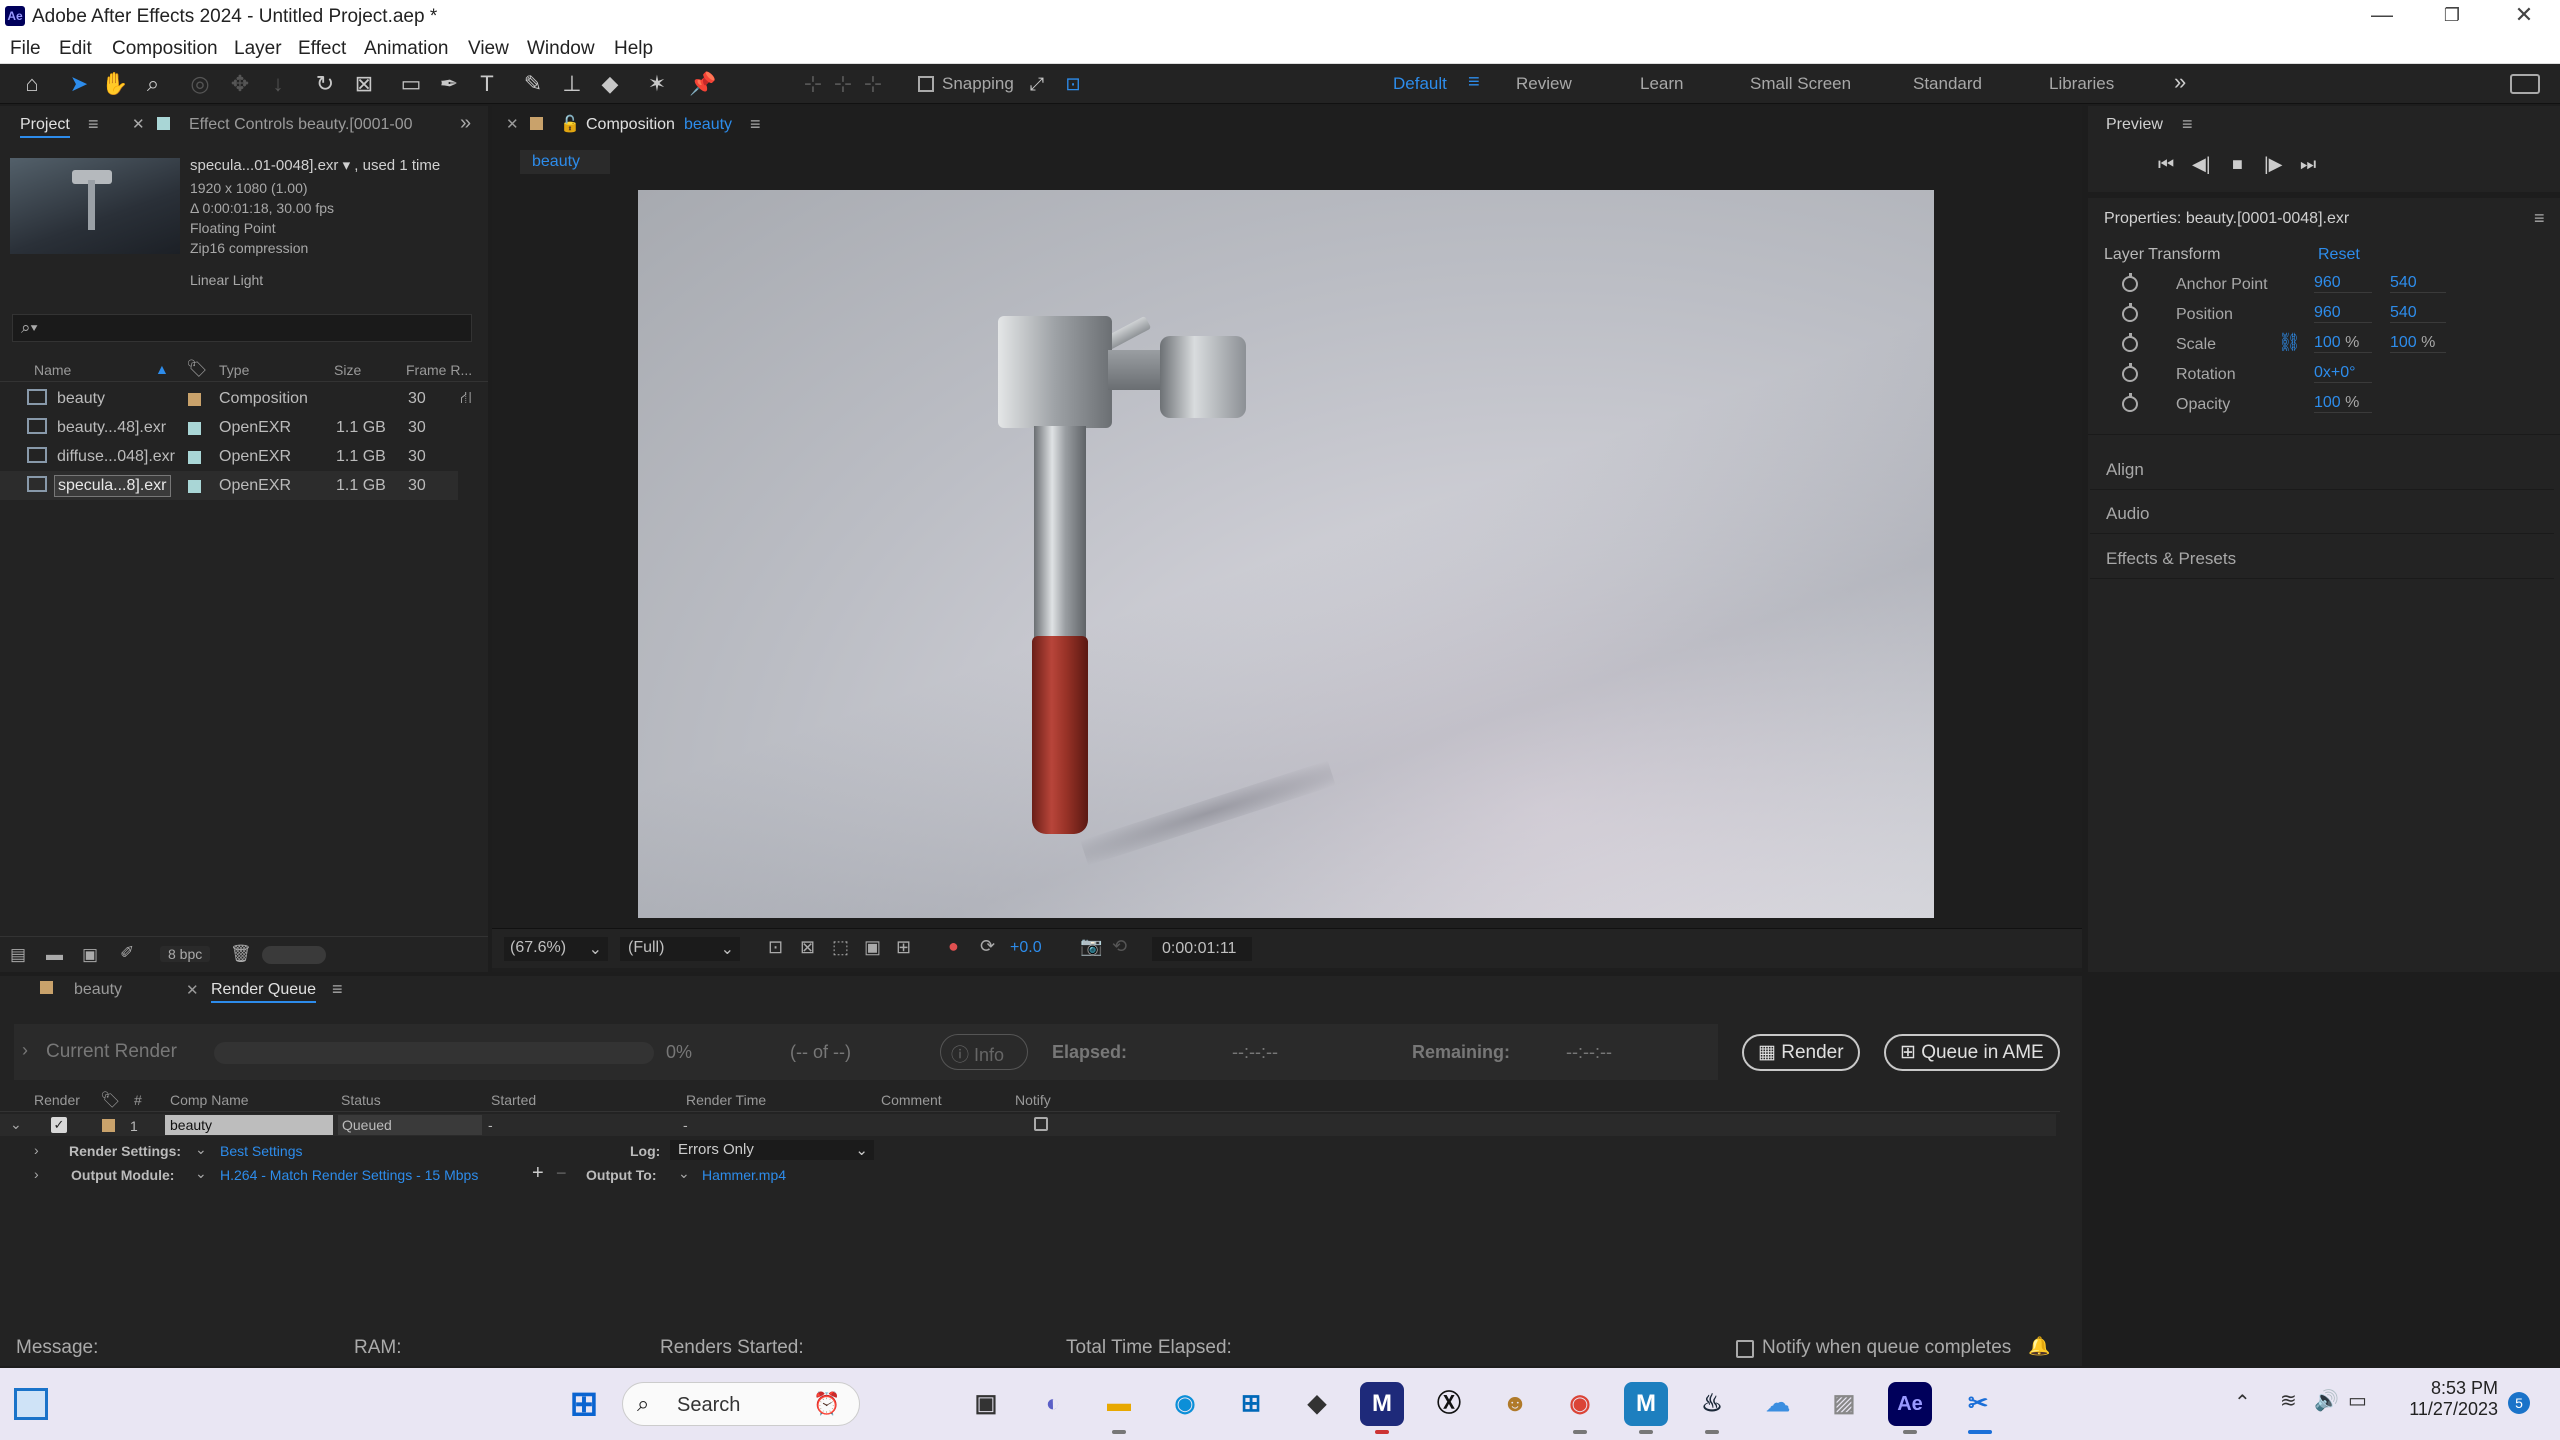 This screenshot has width=2560, height=1440. Describe the element at coordinates (2525, 84) in the screenshot. I see `search-help-icon` at that location.